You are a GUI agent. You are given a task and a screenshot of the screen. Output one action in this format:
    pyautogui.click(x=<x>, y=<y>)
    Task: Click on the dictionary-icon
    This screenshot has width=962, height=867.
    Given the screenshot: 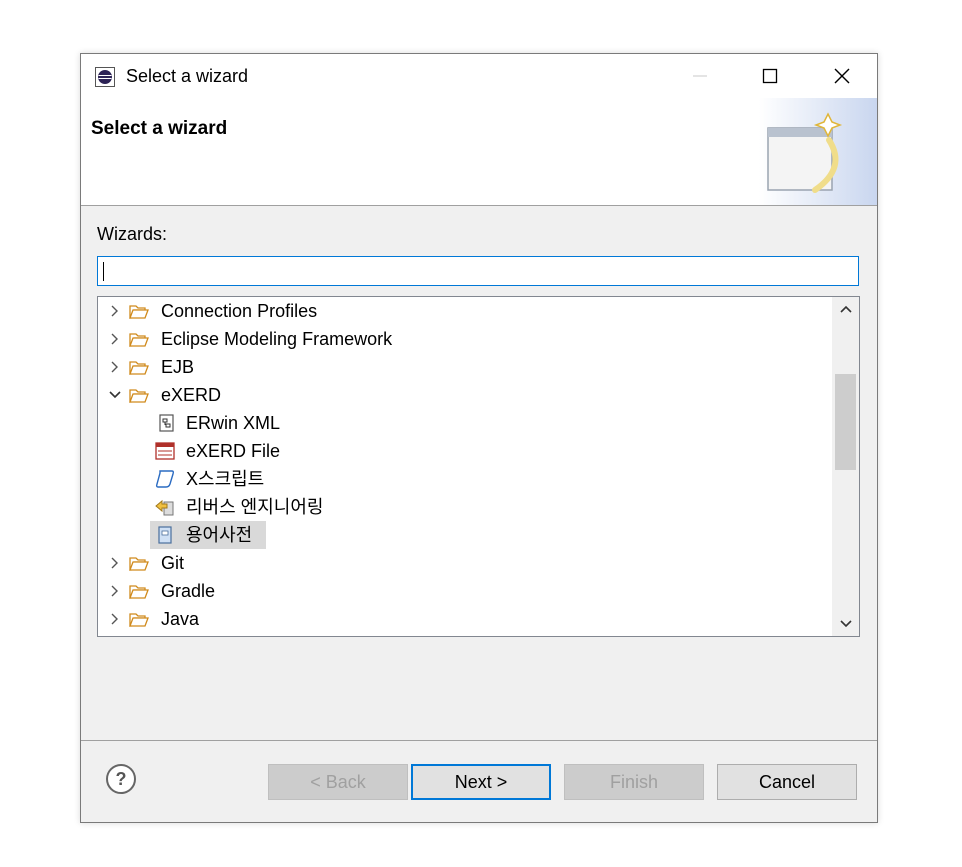 What is the action you would take?
    pyautogui.click(x=165, y=535)
    